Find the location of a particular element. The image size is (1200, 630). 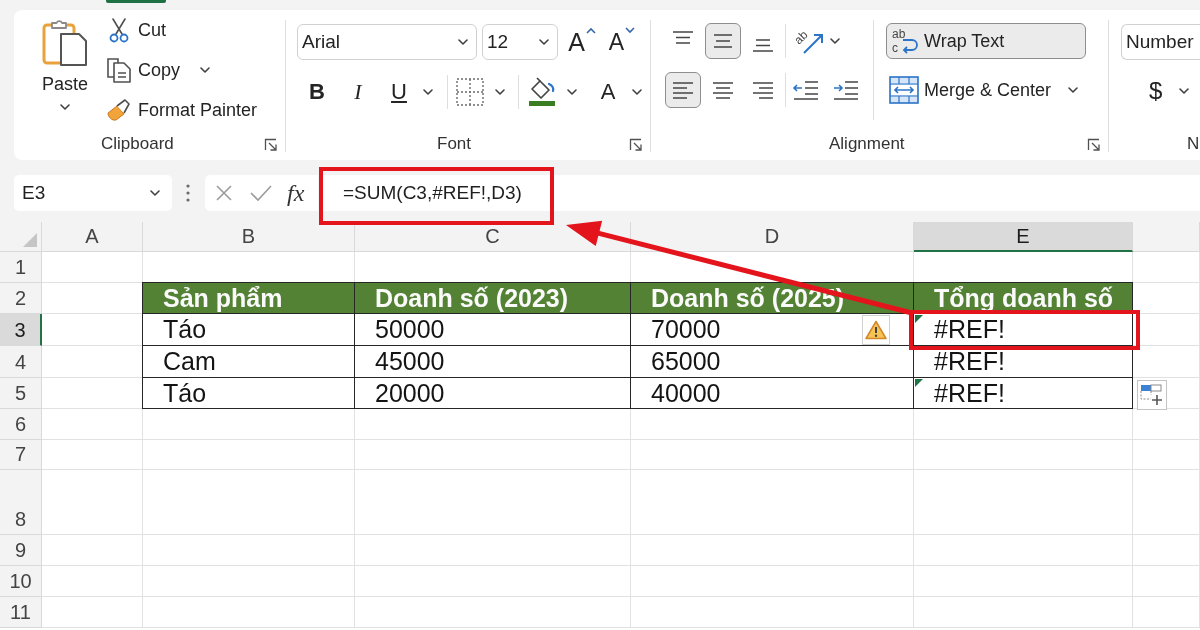

row-header: 2 is located at coordinates (21, 298).